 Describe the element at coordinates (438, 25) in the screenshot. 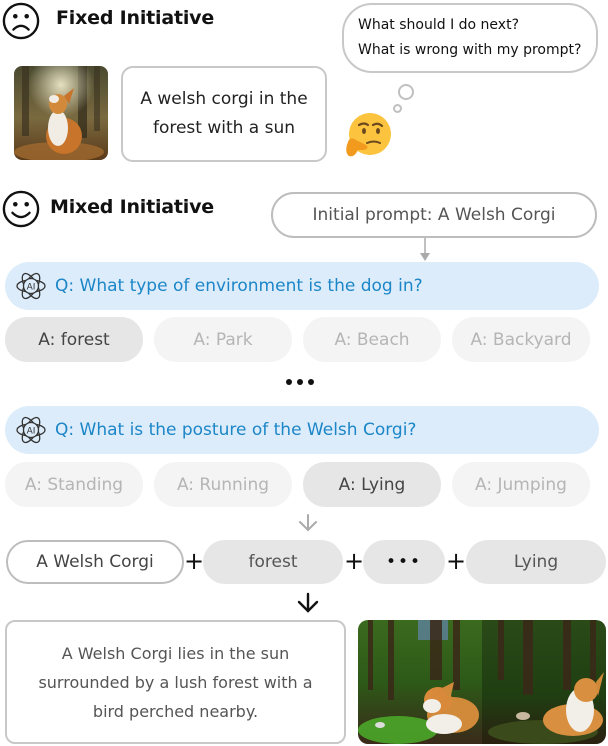

I see `thought-line: What should I do next?` at that location.